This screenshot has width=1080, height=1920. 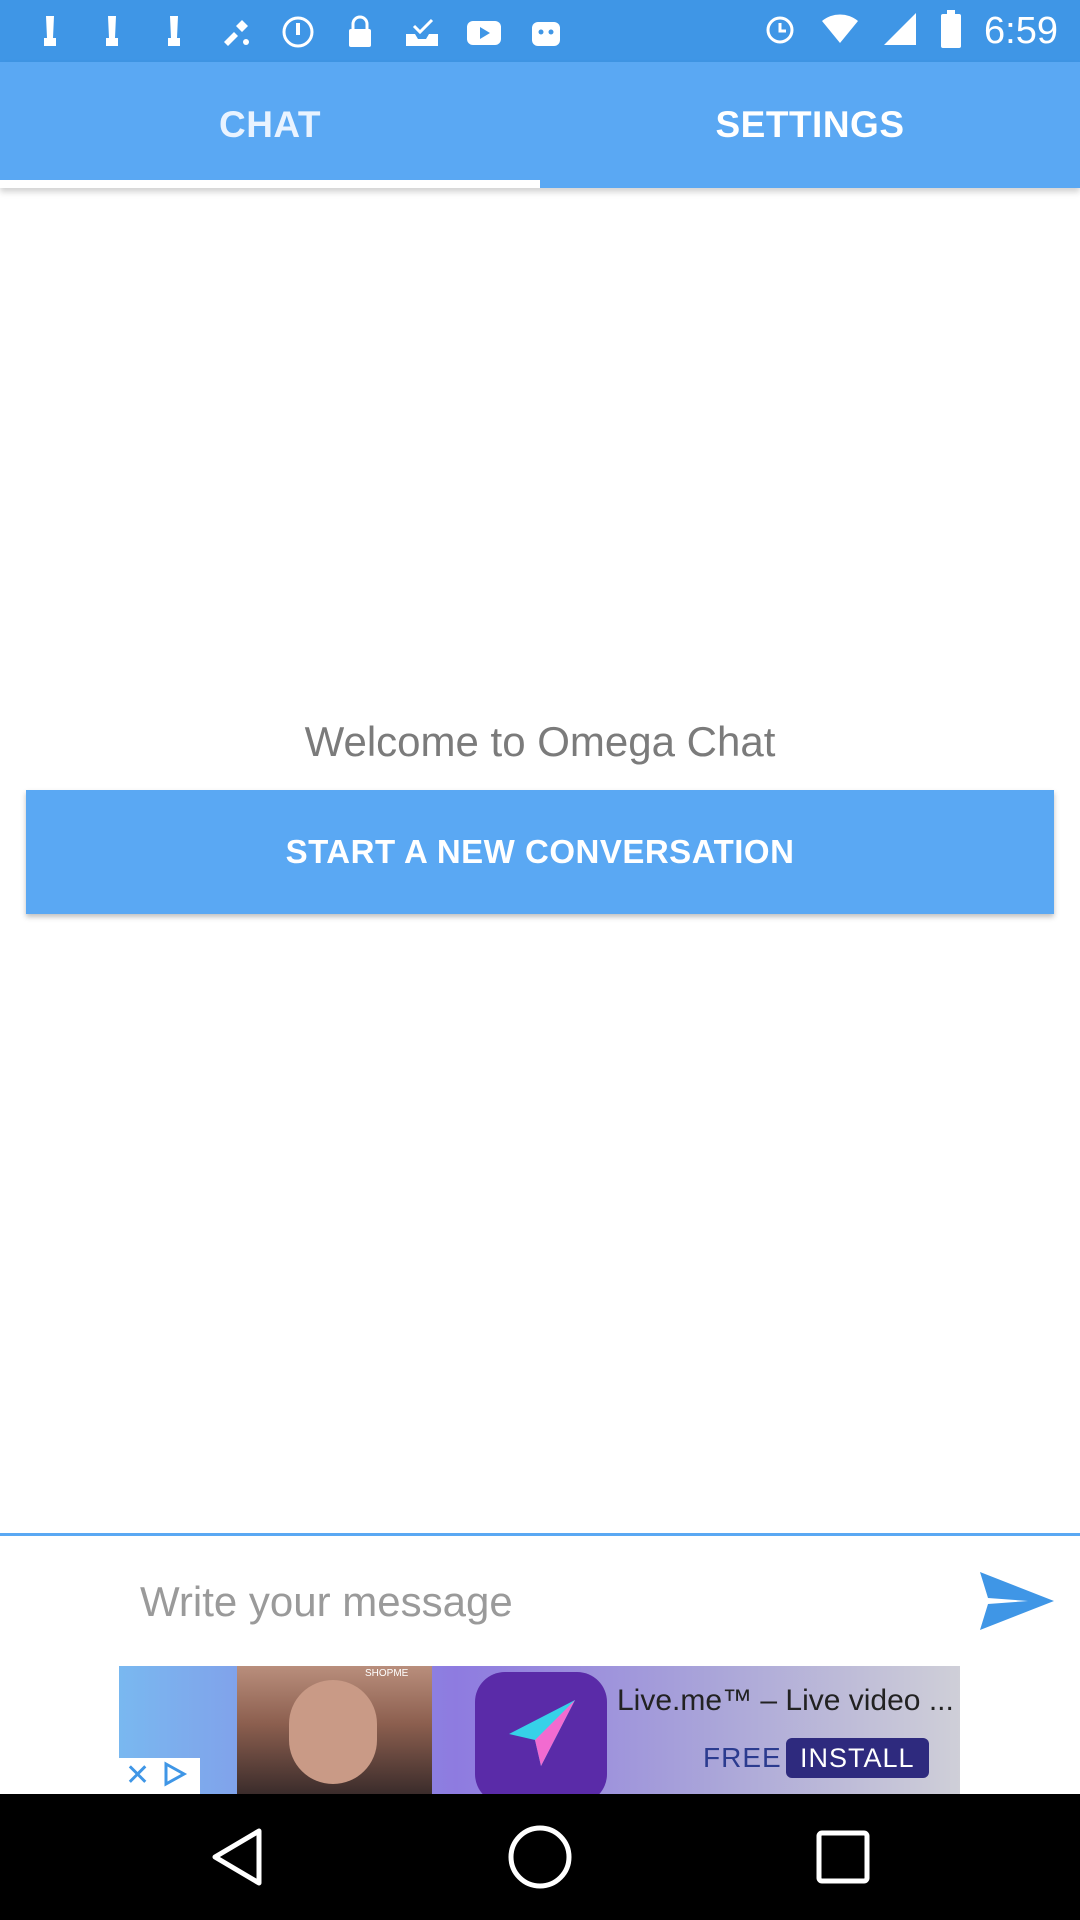 I want to click on tab-selected-indicator, so click(x=270, y=184).